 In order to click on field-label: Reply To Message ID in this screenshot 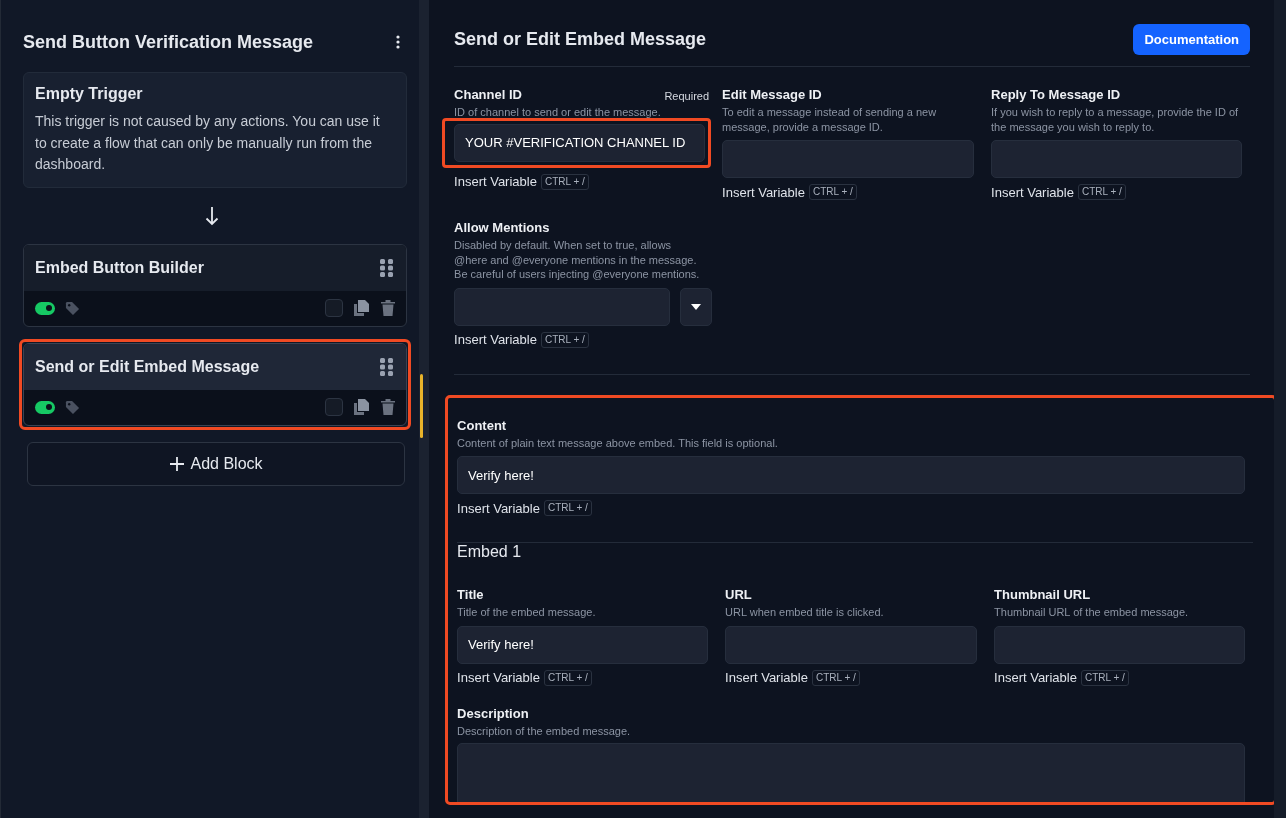, I will do `click(1056, 94)`.